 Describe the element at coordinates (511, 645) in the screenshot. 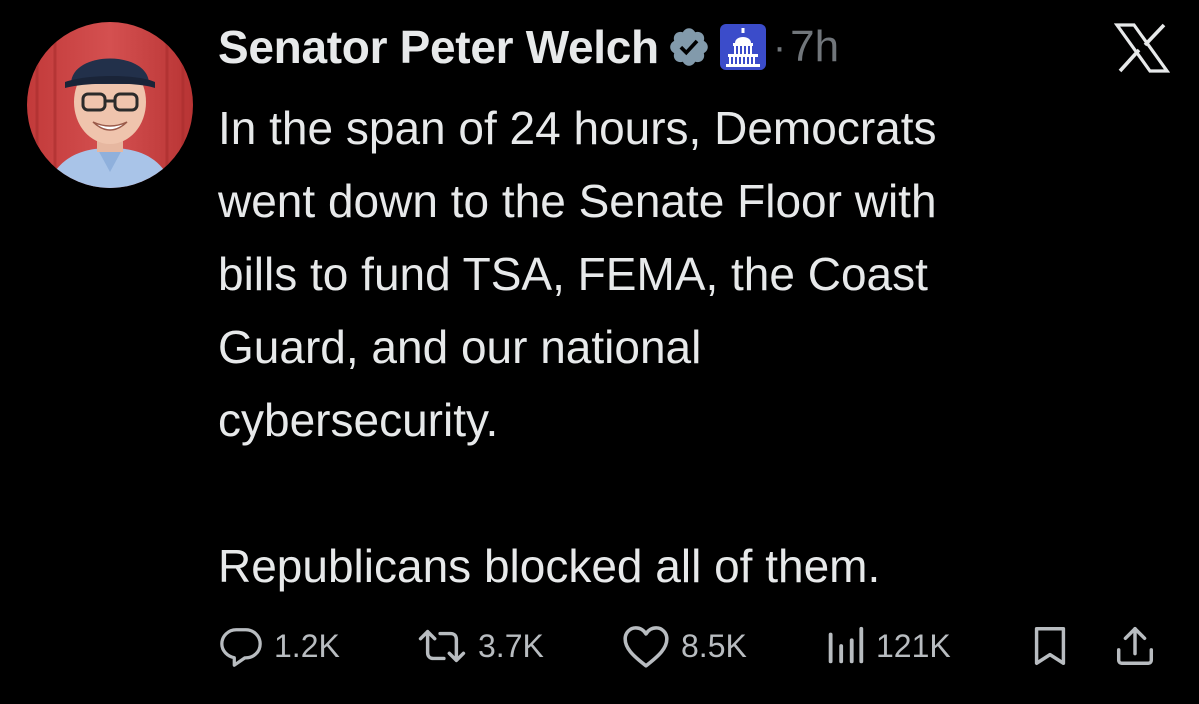

I see `repost-count: 3.7K` at that location.